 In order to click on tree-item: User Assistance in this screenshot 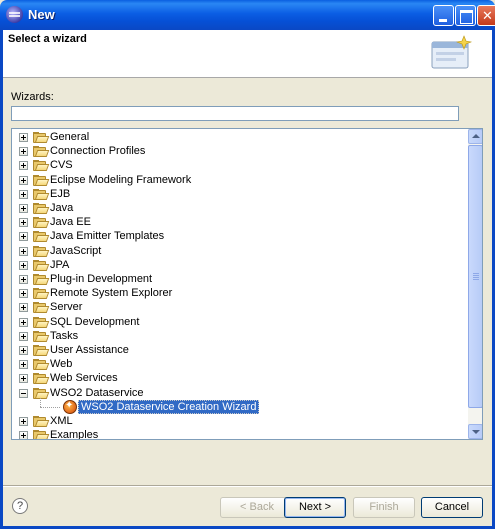, I will do `click(239, 350)`.